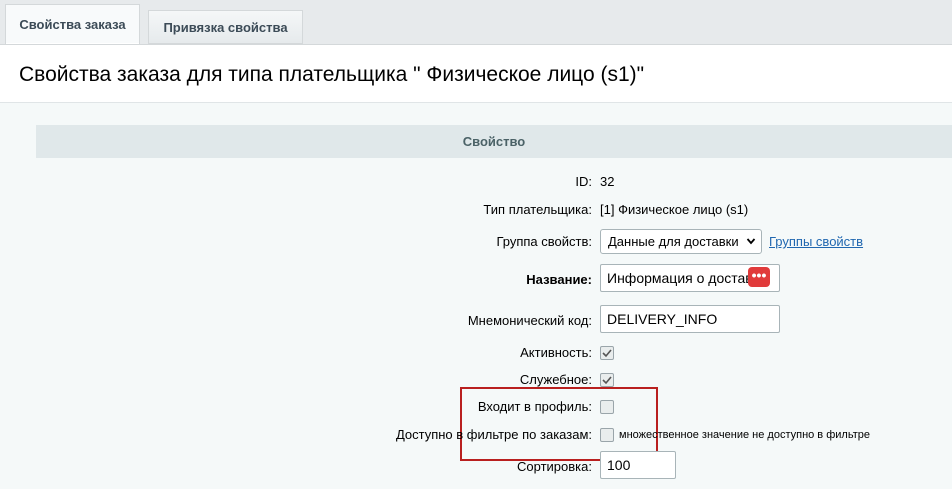 Image resolution: width=952 pixels, height=489 pixels. Describe the element at coordinates (493, 434) in the screenshot. I see `filter-label: Доступно в фильтре по заказам:` at that location.